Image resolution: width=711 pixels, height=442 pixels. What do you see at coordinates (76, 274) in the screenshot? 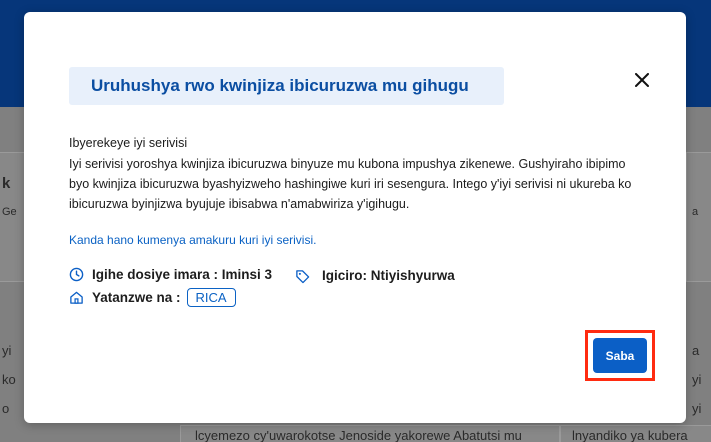
I see `clock-icon` at bounding box center [76, 274].